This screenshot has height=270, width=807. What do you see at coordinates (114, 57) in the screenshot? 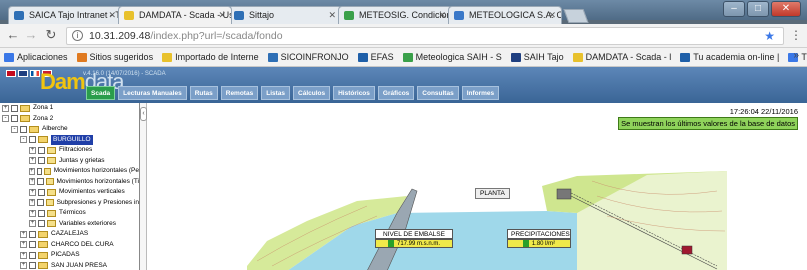
I see `bookmark-item: Sitios sugeridos` at bounding box center [114, 57].